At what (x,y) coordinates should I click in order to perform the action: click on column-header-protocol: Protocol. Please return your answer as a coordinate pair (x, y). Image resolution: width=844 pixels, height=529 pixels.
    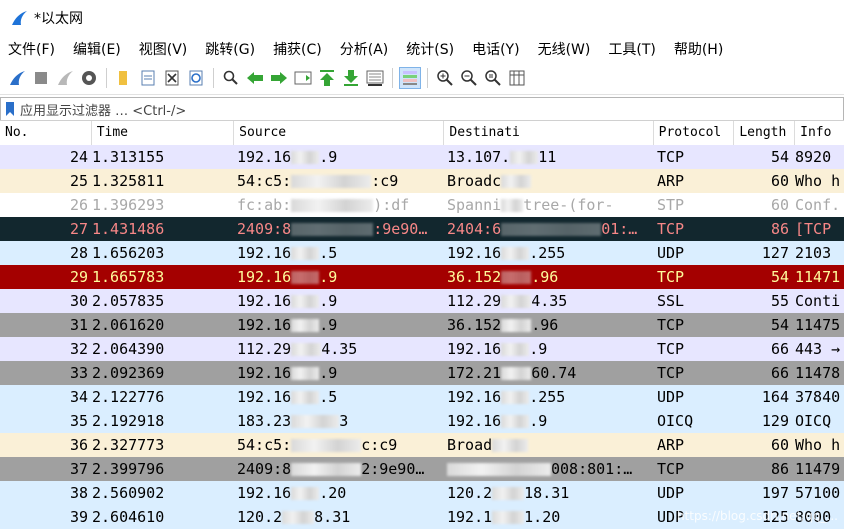
    Looking at the image, I should click on (694, 133).